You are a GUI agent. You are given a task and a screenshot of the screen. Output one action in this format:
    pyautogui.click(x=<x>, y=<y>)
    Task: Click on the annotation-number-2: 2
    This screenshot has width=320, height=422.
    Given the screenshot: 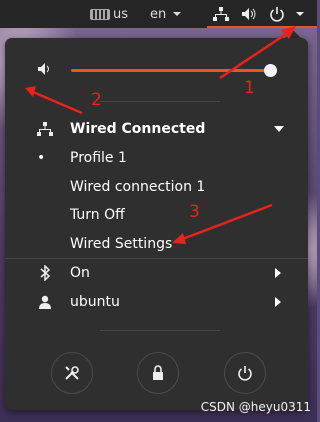 What is the action you would take?
    pyautogui.click(x=96, y=100)
    